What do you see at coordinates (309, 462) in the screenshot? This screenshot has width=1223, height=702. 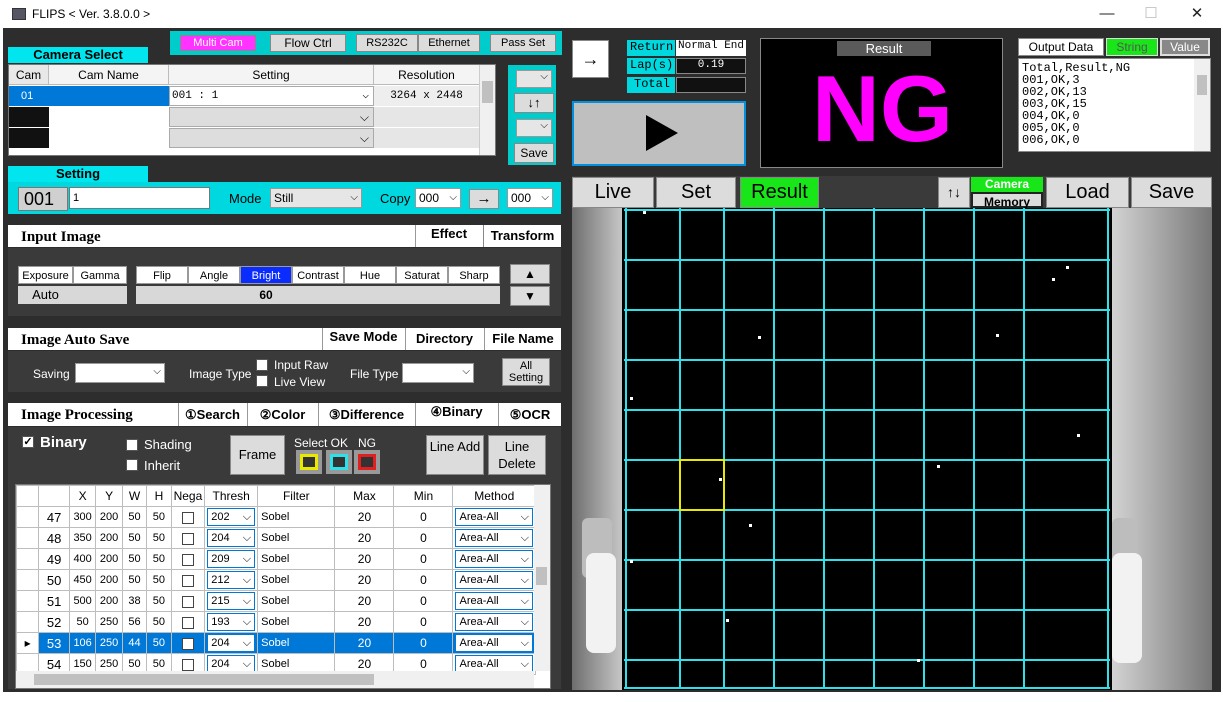 I see `frame-color-yellow` at bounding box center [309, 462].